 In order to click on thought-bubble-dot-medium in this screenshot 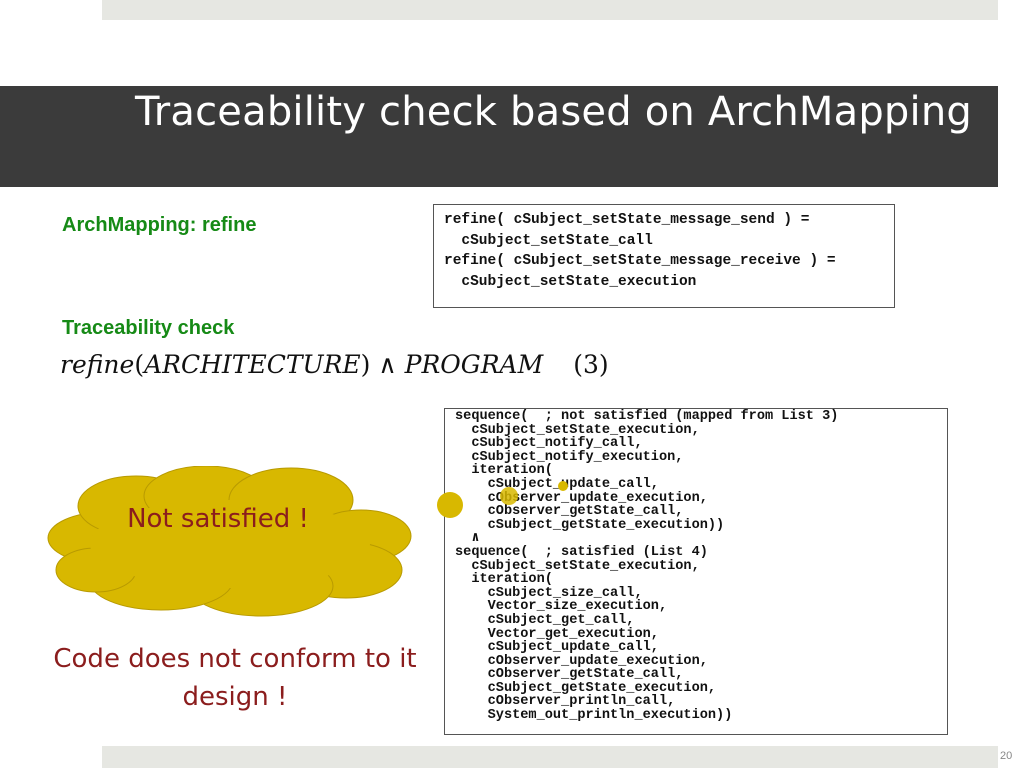, I will do `click(509, 496)`.